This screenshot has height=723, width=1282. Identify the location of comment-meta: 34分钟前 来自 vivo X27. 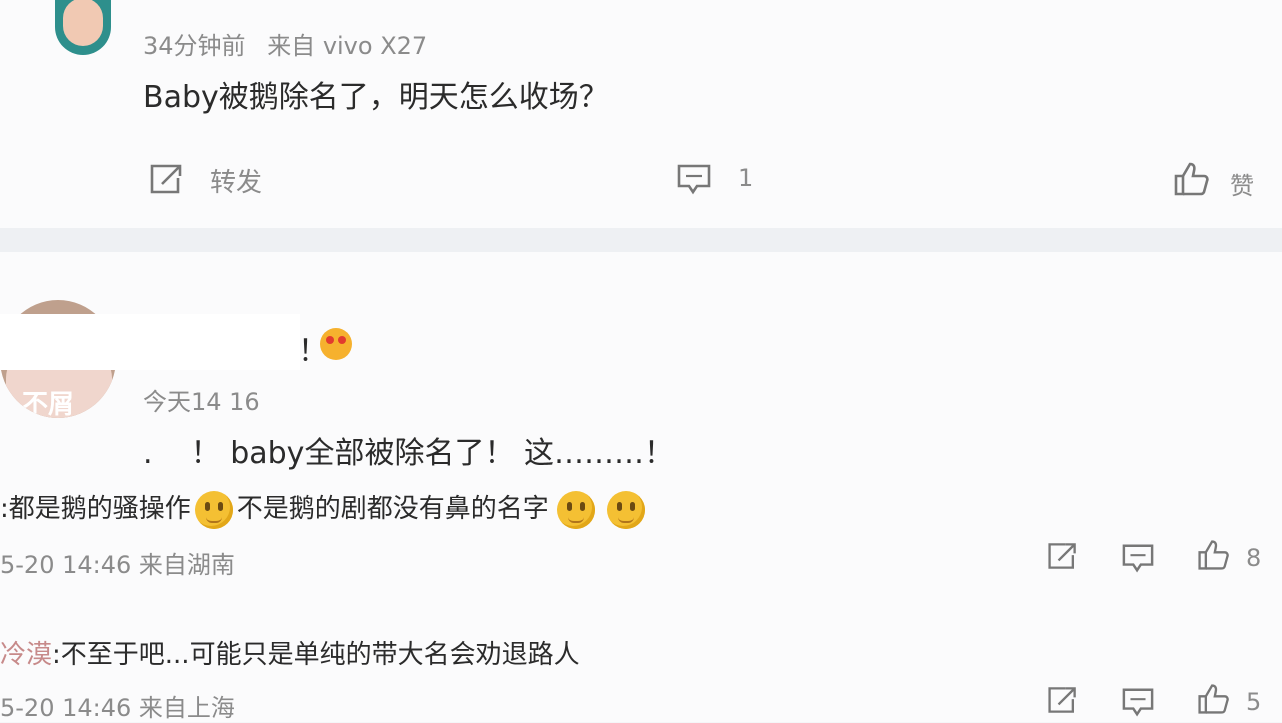
(285, 43).